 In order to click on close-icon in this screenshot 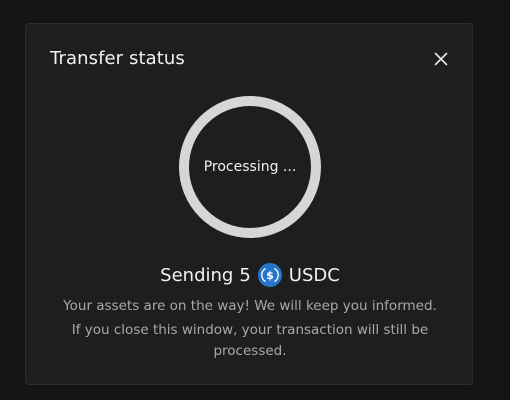, I will do `click(441, 59)`.